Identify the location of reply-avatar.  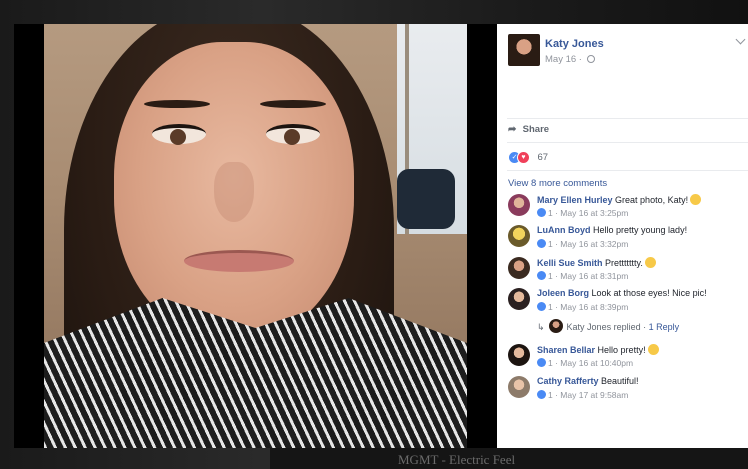
(555, 326).